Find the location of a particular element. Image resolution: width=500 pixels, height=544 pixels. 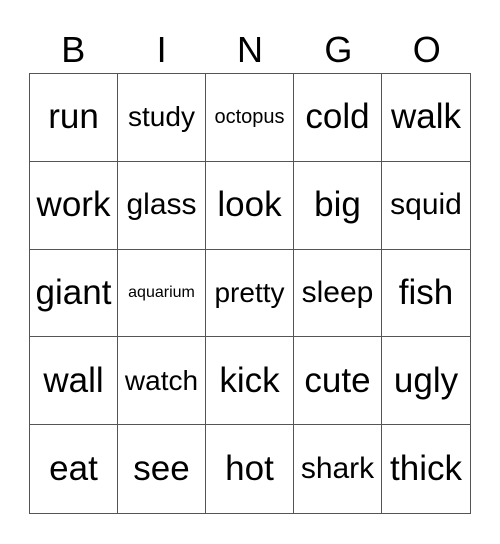

header-letter-n: N is located at coordinates (249, 49).